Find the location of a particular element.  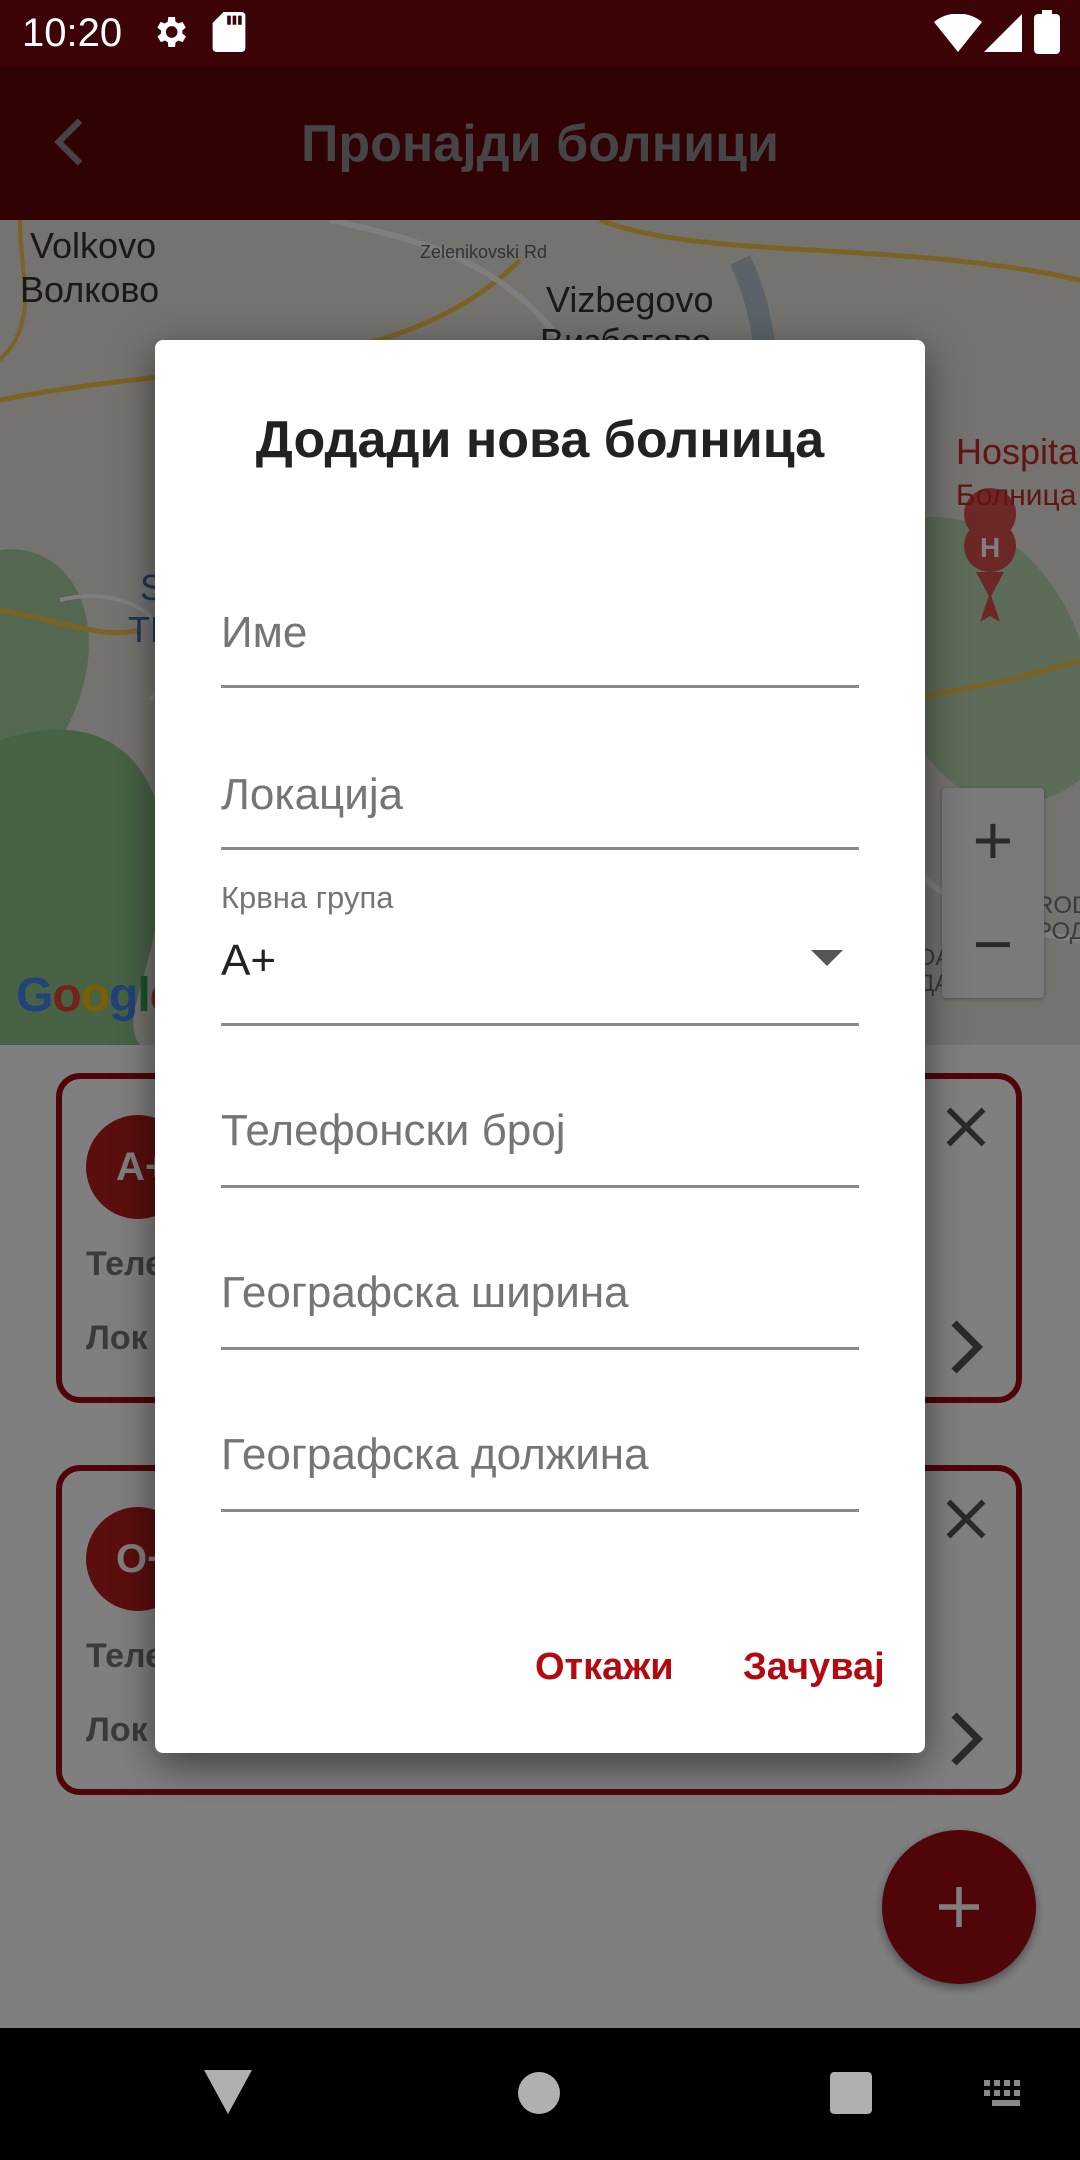

blood-group-value: A+ is located at coordinates (249, 960).